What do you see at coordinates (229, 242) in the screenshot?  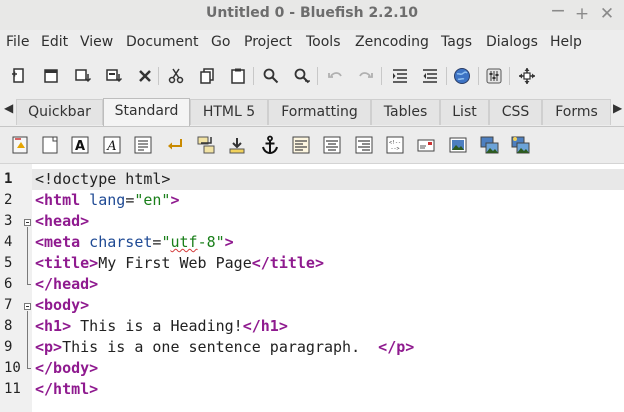 I see `code-tag: >` at bounding box center [229, 242].